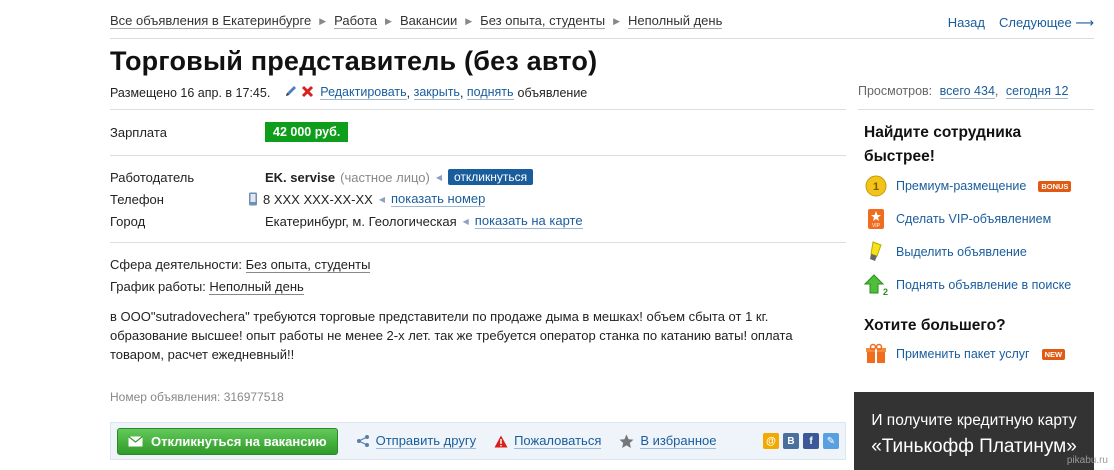 Image resolution: width=1114 pixels, height=470 pixels. I want to click on page-title: Торговый представитель (без авто), so click(354, 61).